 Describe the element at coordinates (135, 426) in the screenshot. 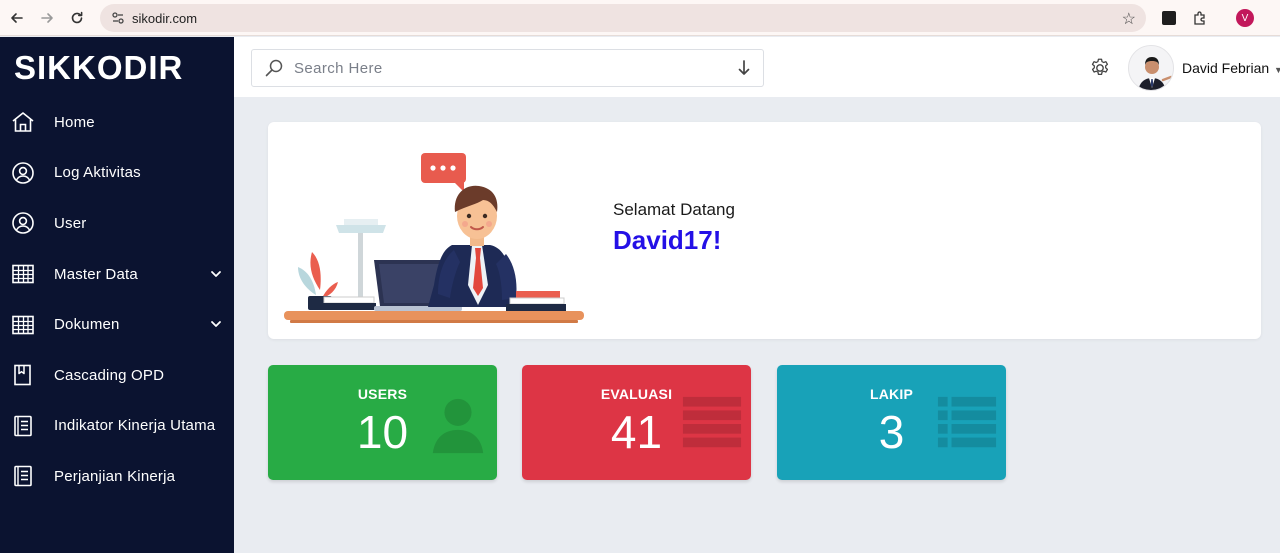

I see `sidebar-item-label: Indikator Kinerja Utama` at that location.